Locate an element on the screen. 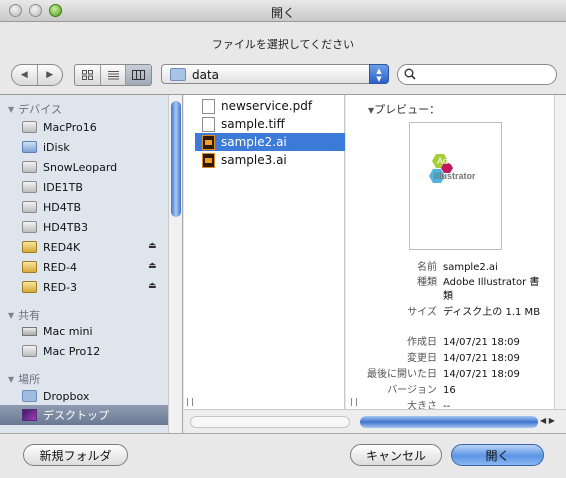 This screenshot has height=478, width=566. current-folder-label: data is located at coordinates (206, 75).